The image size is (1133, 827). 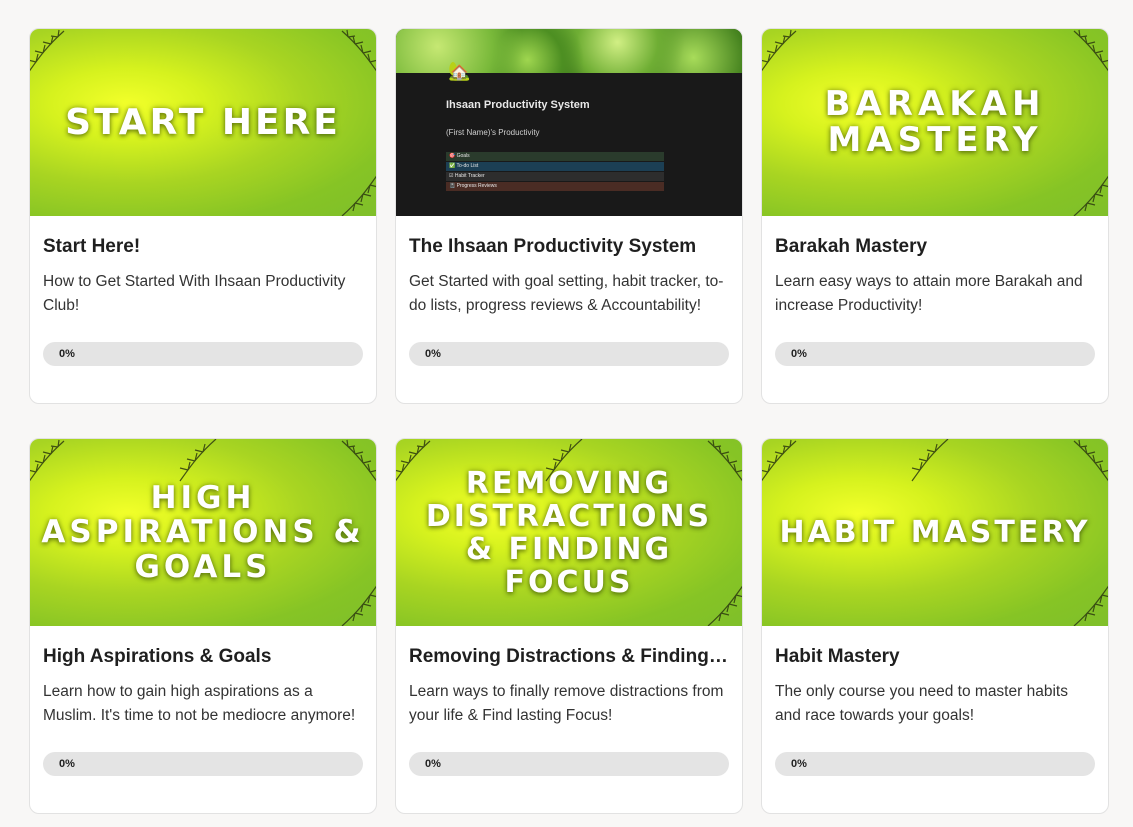 I want to click on banner-title: START HERE, so click(x=203, y=122).